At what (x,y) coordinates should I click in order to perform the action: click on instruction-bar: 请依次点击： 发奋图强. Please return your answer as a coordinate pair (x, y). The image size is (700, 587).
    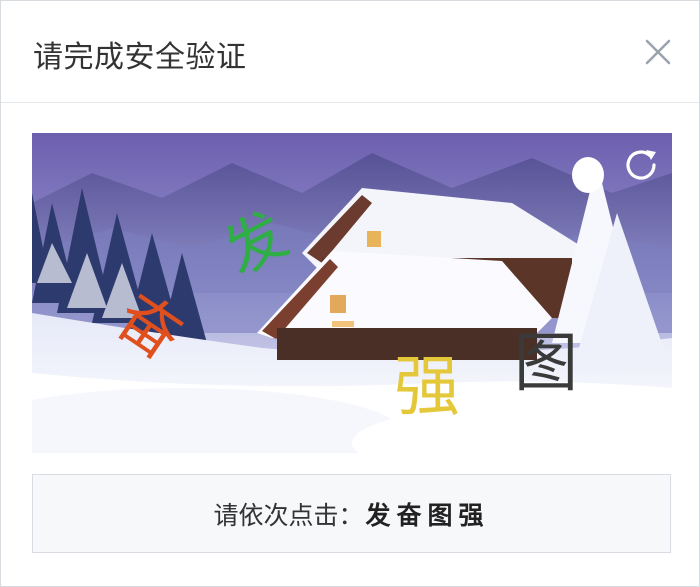
    Looking at the image, I should click on (351, 513).